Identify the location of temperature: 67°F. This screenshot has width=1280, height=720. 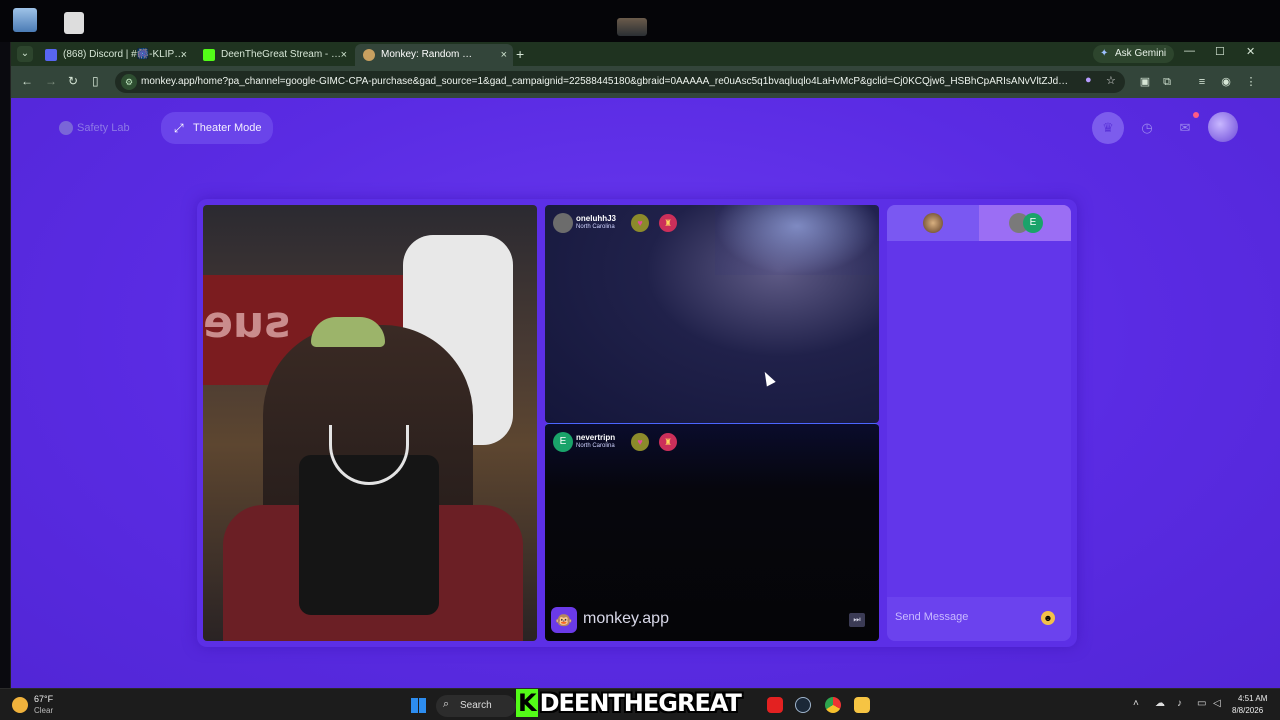
(44, 699).